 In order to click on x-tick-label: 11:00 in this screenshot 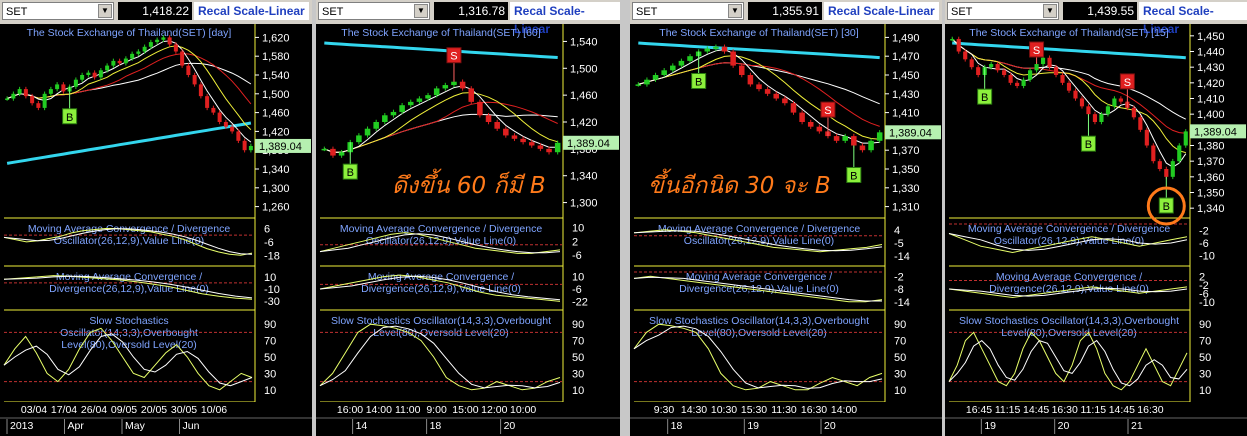, I will do `click(408, 410)`.